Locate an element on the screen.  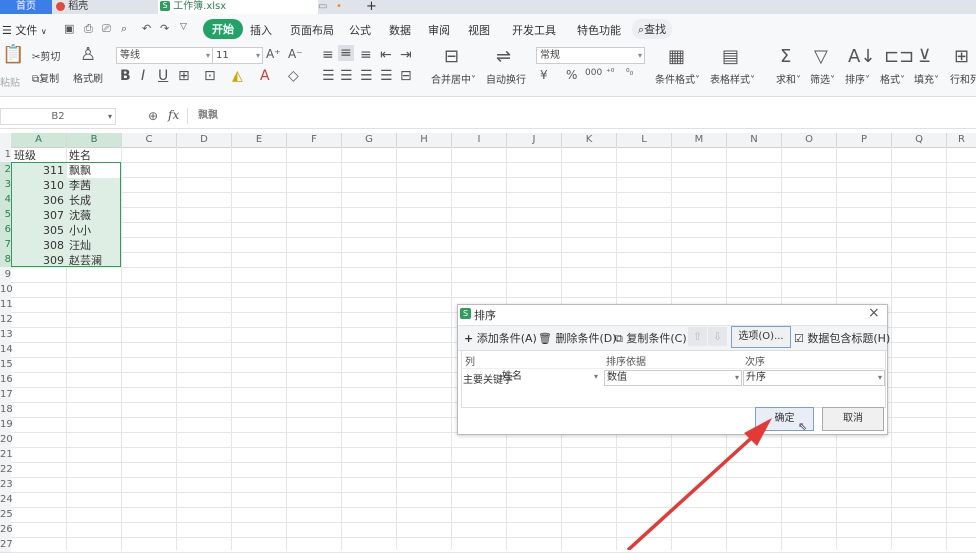
arrow-shaft is located at coordinates (693, 490).